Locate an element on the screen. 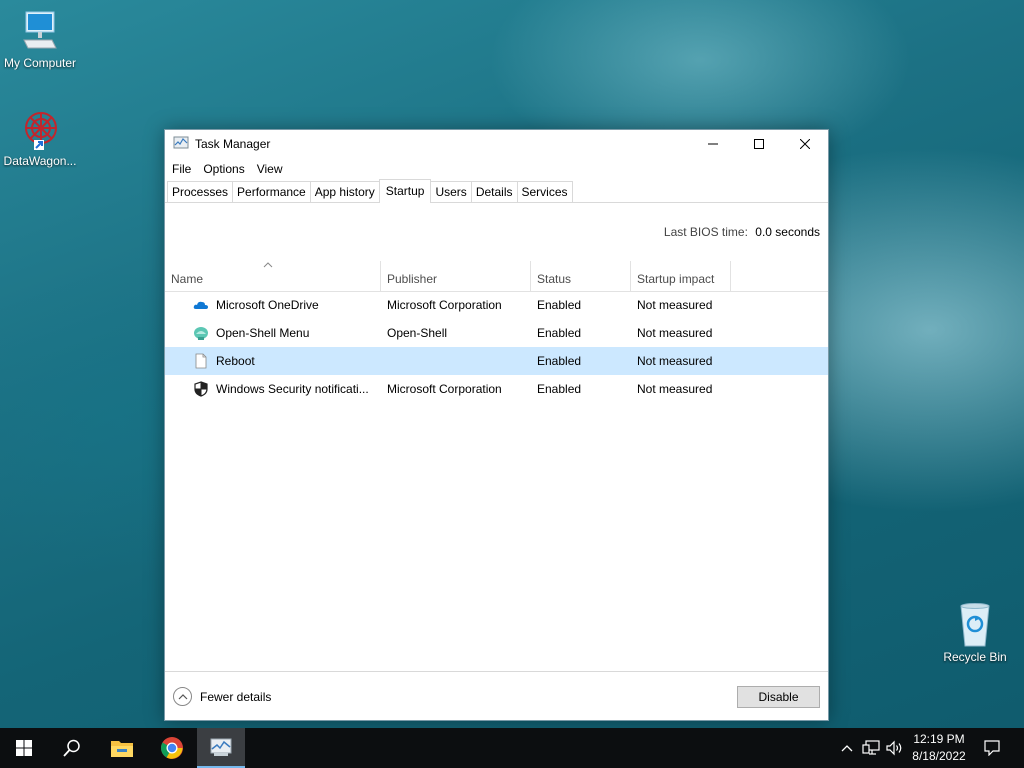 Image resolution: width=1024 pixels, height=768 pixels. table-row: Reboot Enabled Not measured is located at coordinates (496, 361).